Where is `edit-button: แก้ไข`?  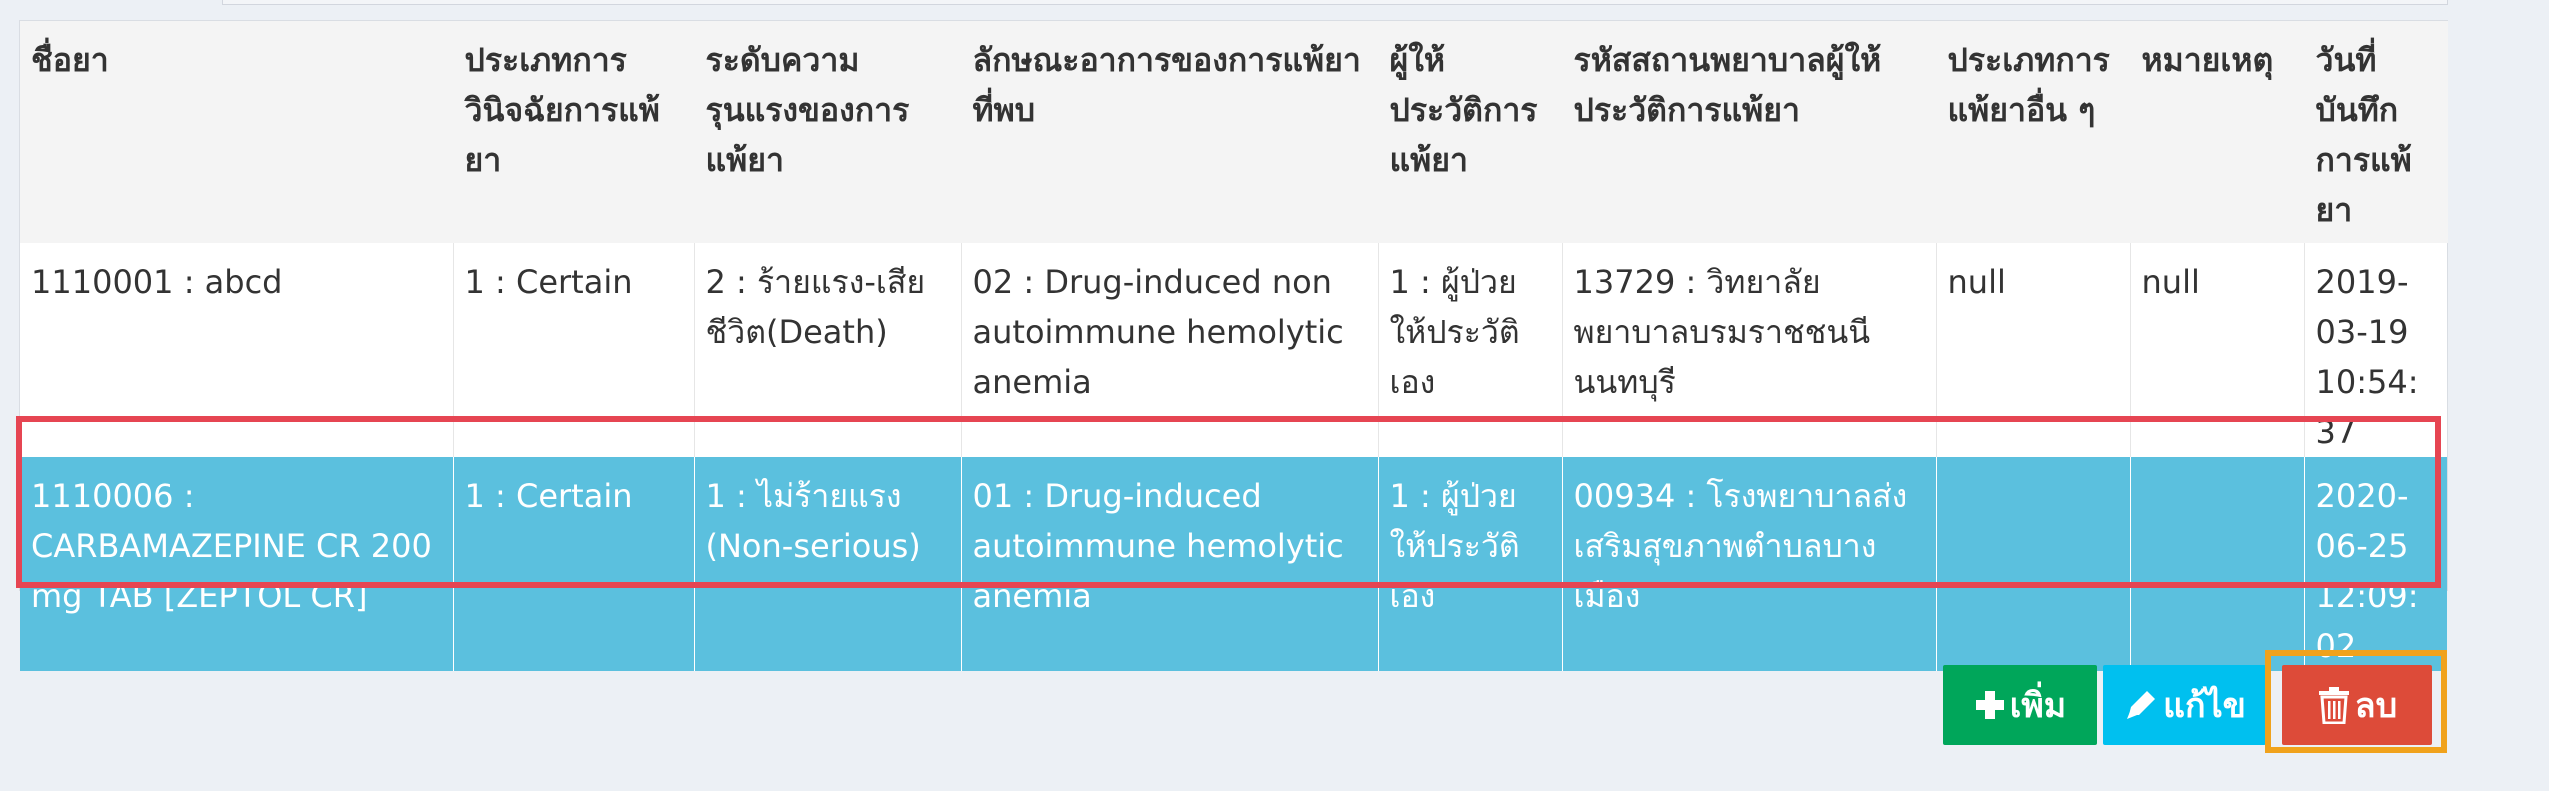
edit-button: แก้ไข is located at coordinates (2184, 705).